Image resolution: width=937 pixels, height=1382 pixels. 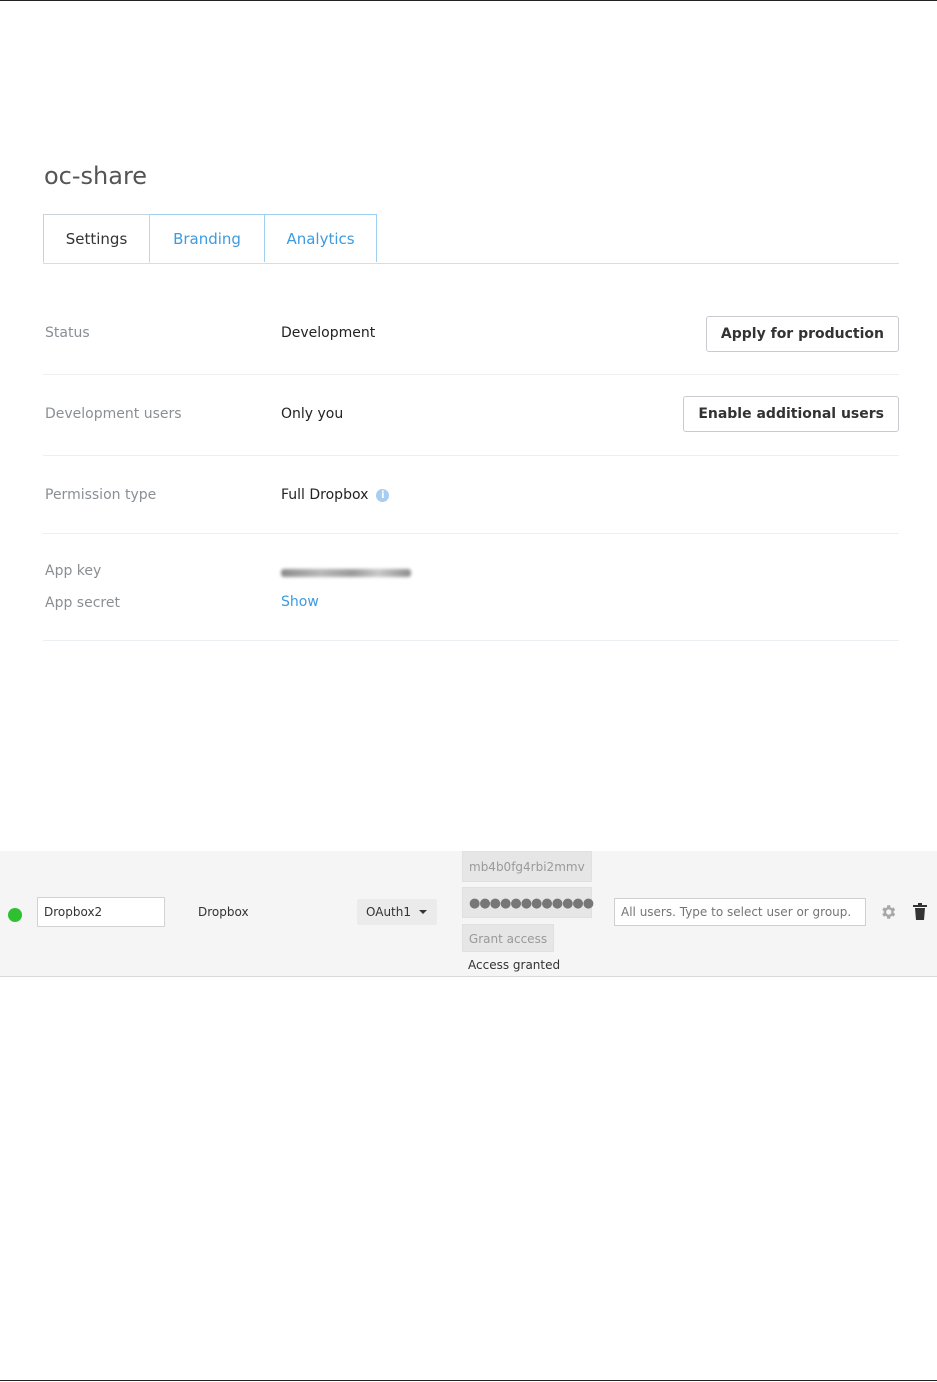 I want to click on status-indicator, so click(x=15, y=915).